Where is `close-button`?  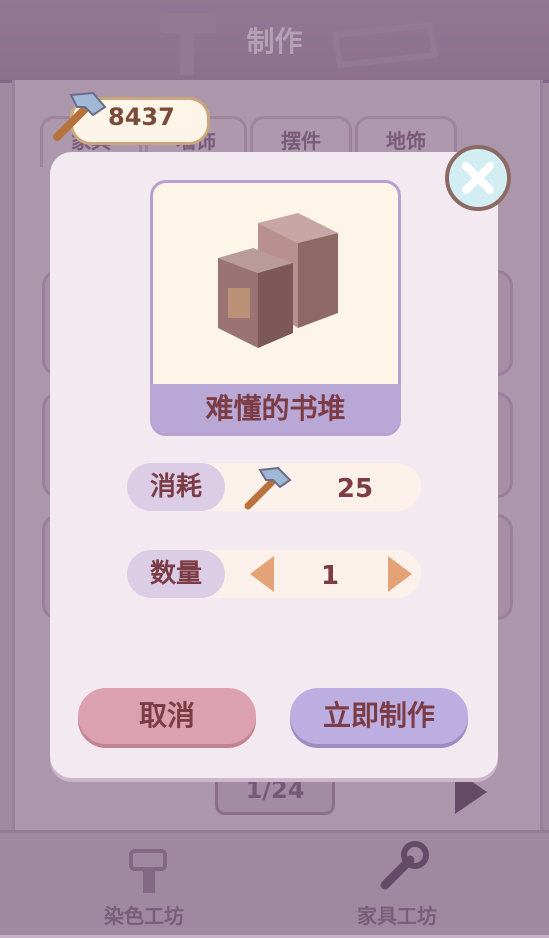
close-button is located at coordinates (478, 178).